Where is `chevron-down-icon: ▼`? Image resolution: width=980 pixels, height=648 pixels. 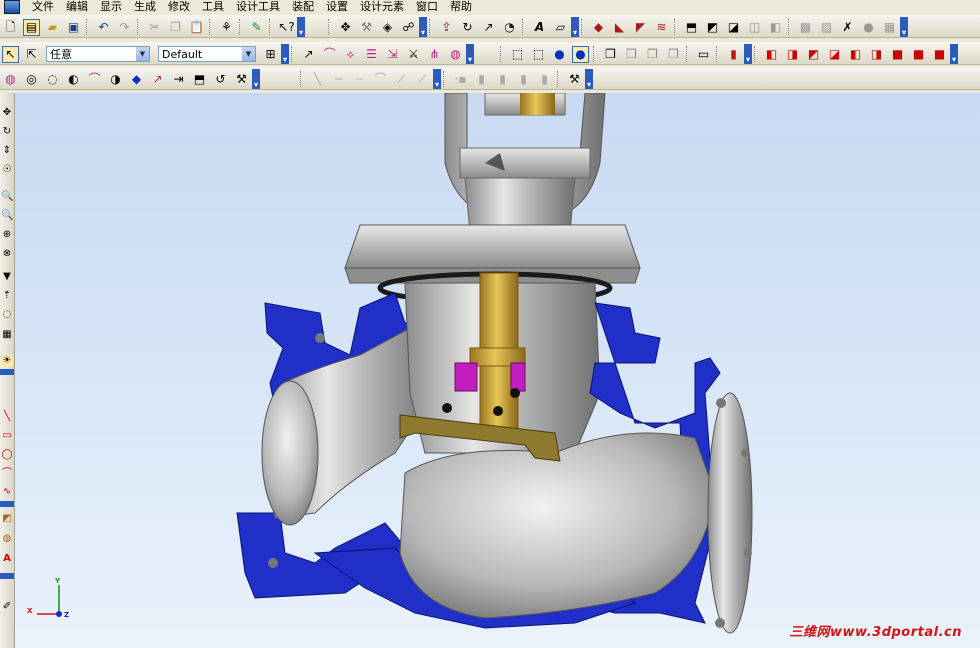 chevron-down-icon: ▼ is located at coordinates (248, 54).